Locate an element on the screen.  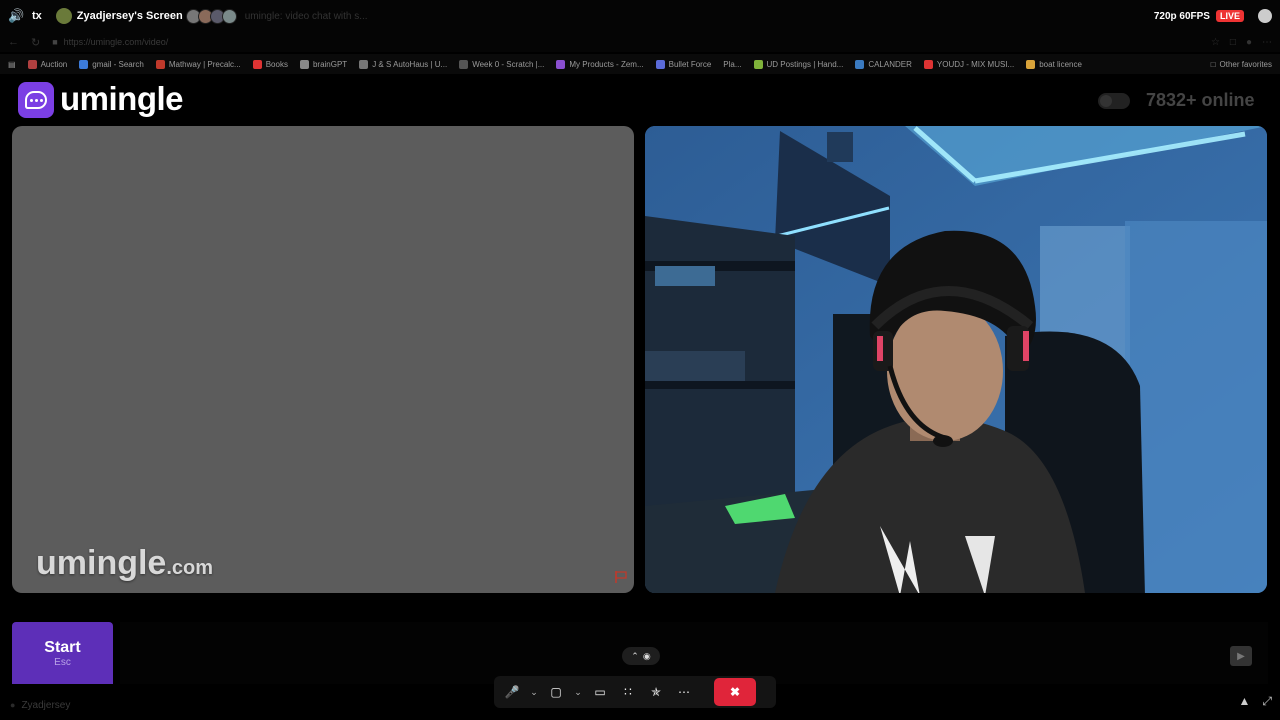
bookmark-item: gmail - Search is located at coordinates (111, 64).